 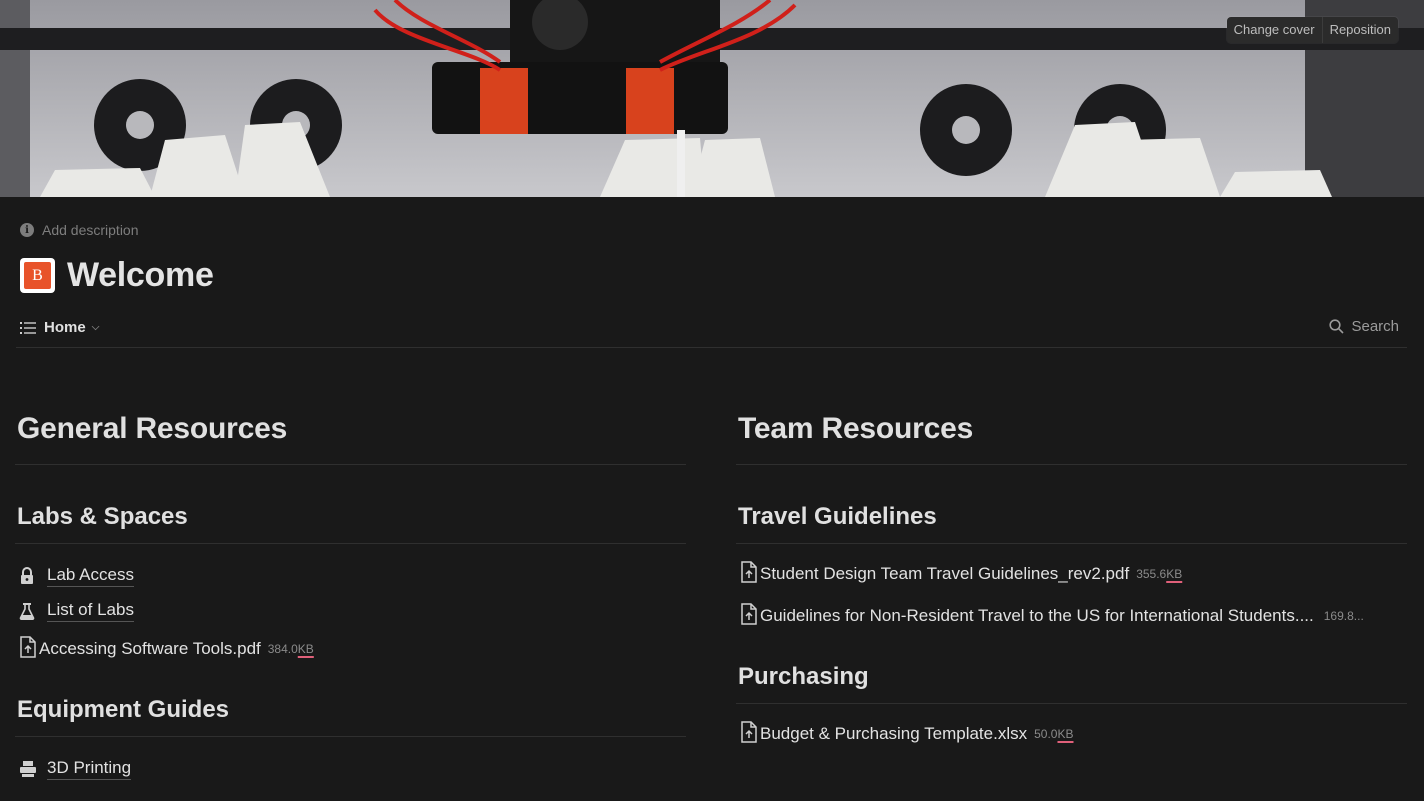 I want to click on cover-controls: Change cover Reposition, so click(x=1312, y=30).